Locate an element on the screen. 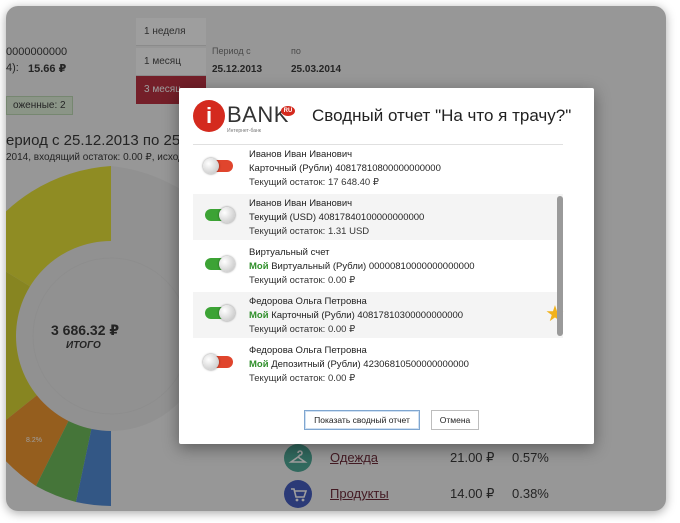 The height and width of the screenshot is (523, 680). account-balance: Текущий остаток: 17 648.40 ₽ is located at coordinates (314, 182).